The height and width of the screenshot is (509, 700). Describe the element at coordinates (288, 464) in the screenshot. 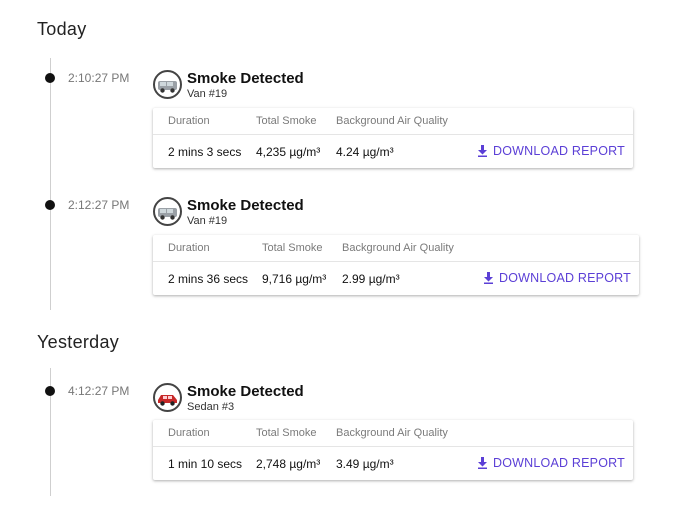

I see `total-smoke-value: 2,748 µg/m³` at that location.